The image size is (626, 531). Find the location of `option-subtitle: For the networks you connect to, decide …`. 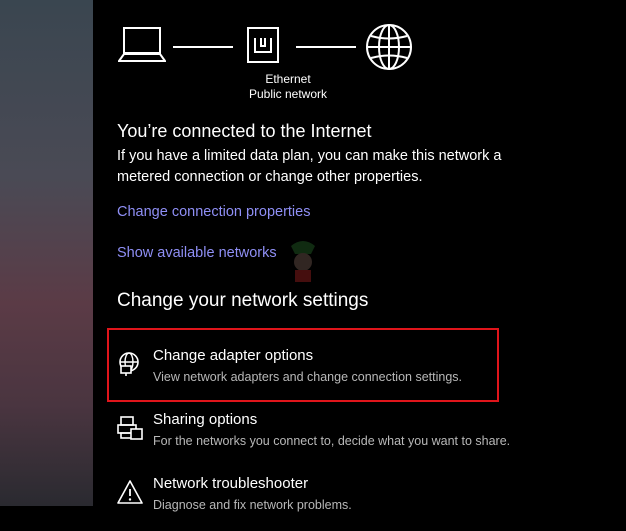

option-subtitle: For the networks you connect to, decide … is located at coordinates (332, 441).